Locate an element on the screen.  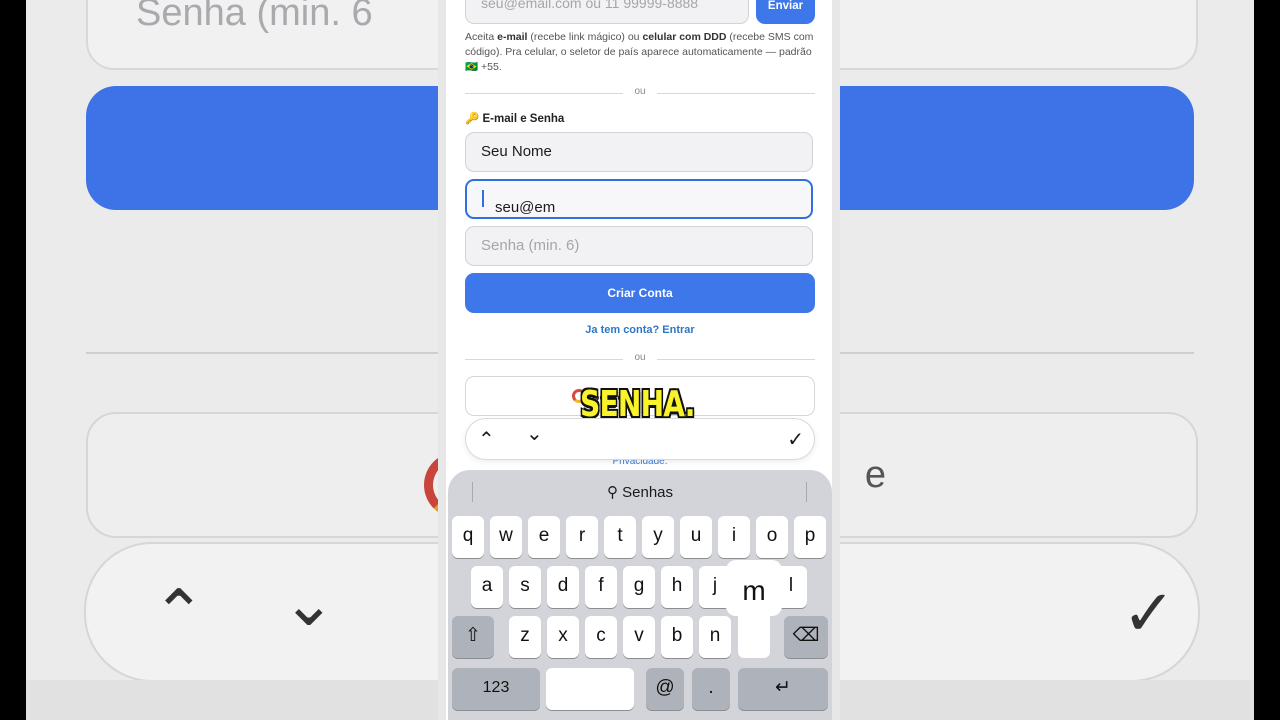
help-bold: celular com DDD is located at coordinates (684, 37).